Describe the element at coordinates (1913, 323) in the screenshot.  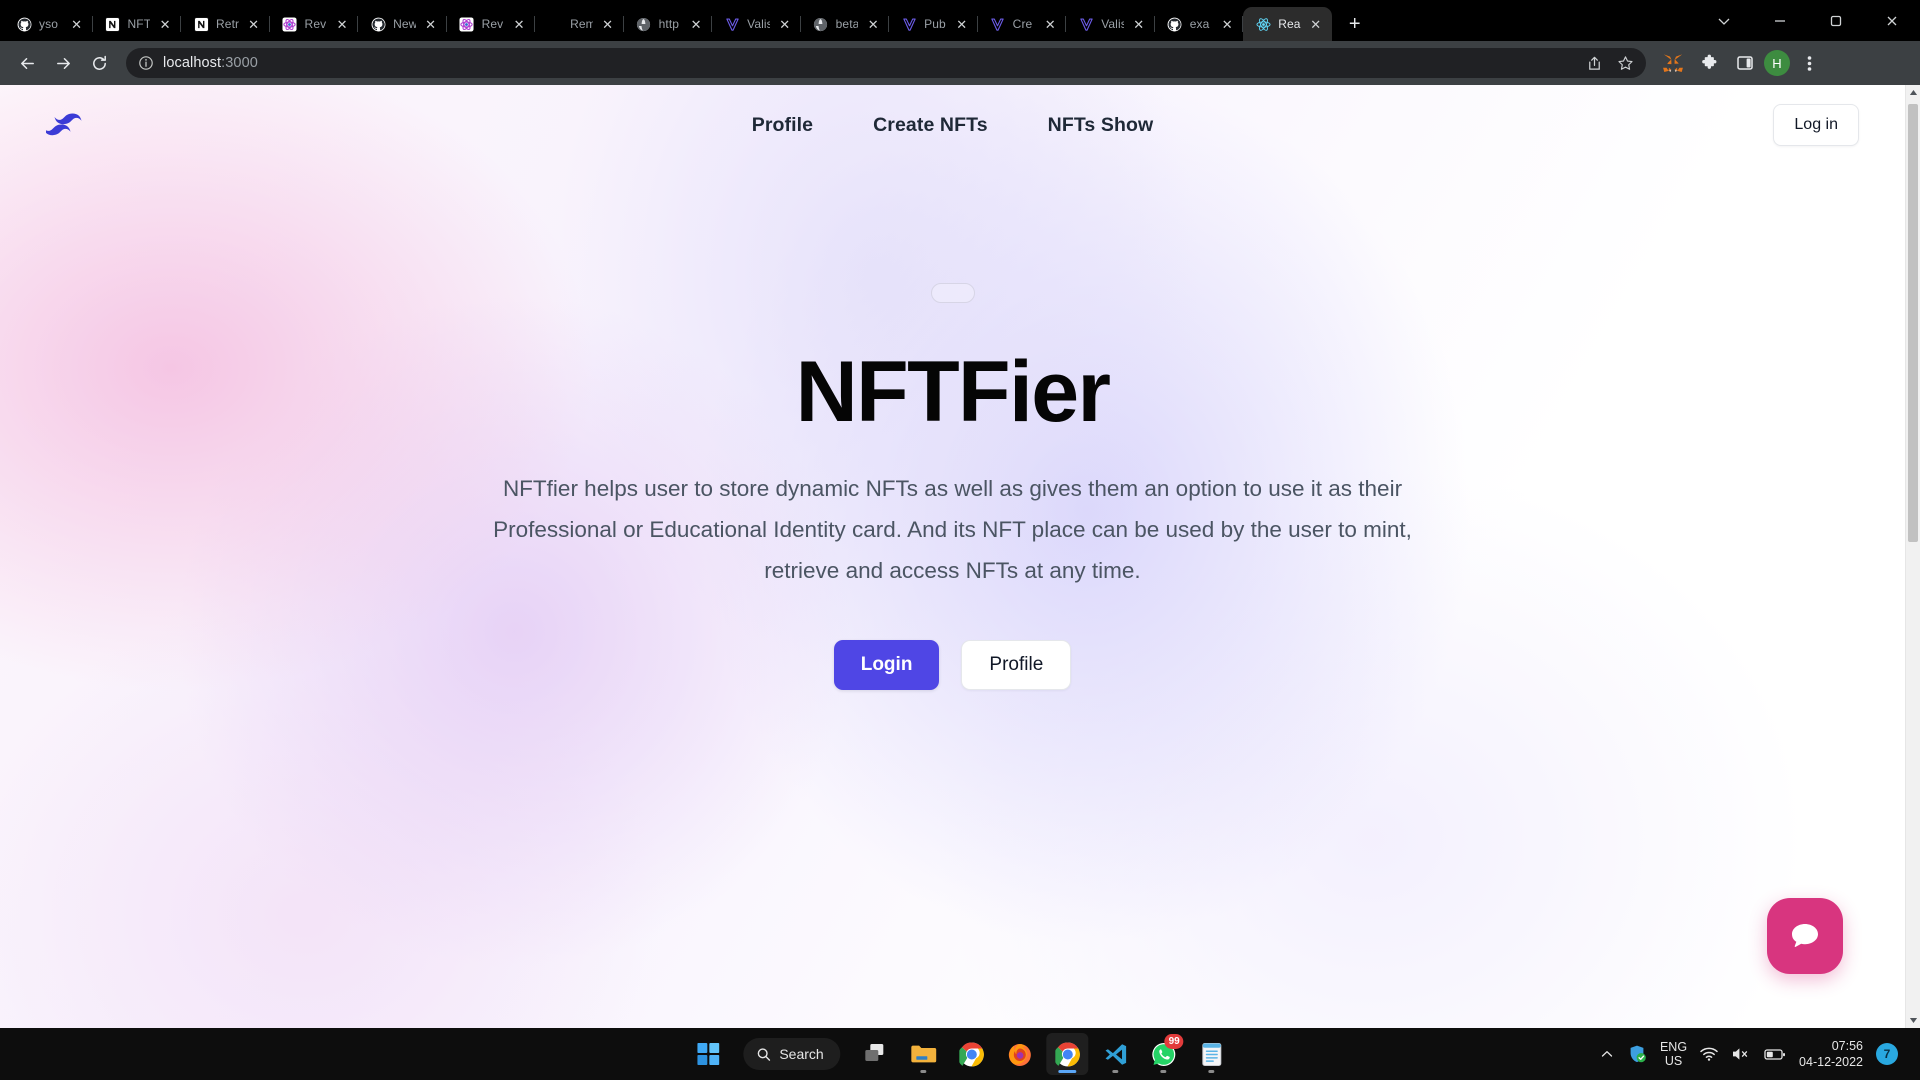
I see `scrollbar-thumb` at that location.